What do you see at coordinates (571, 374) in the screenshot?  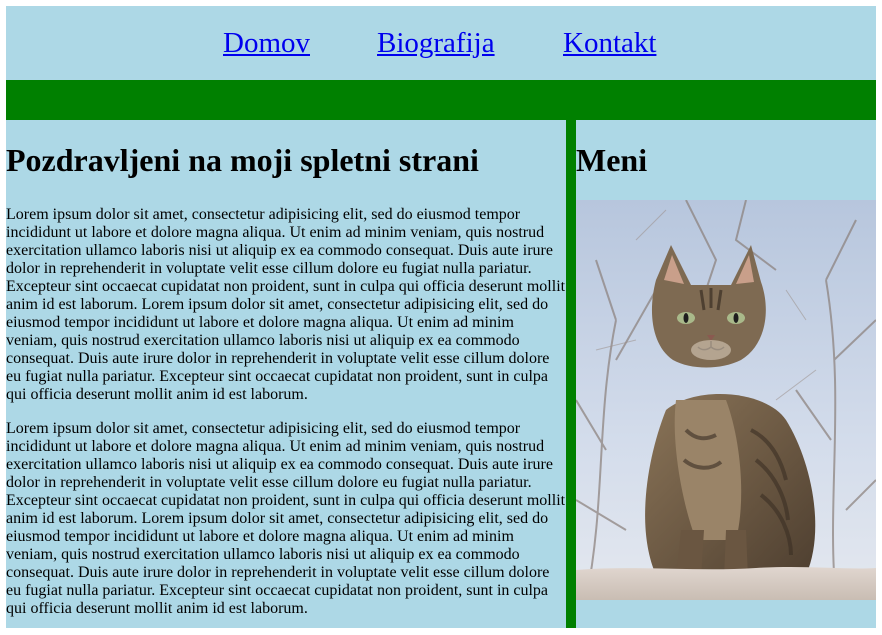 I see `column-divider` at bounding box center [571, 374].